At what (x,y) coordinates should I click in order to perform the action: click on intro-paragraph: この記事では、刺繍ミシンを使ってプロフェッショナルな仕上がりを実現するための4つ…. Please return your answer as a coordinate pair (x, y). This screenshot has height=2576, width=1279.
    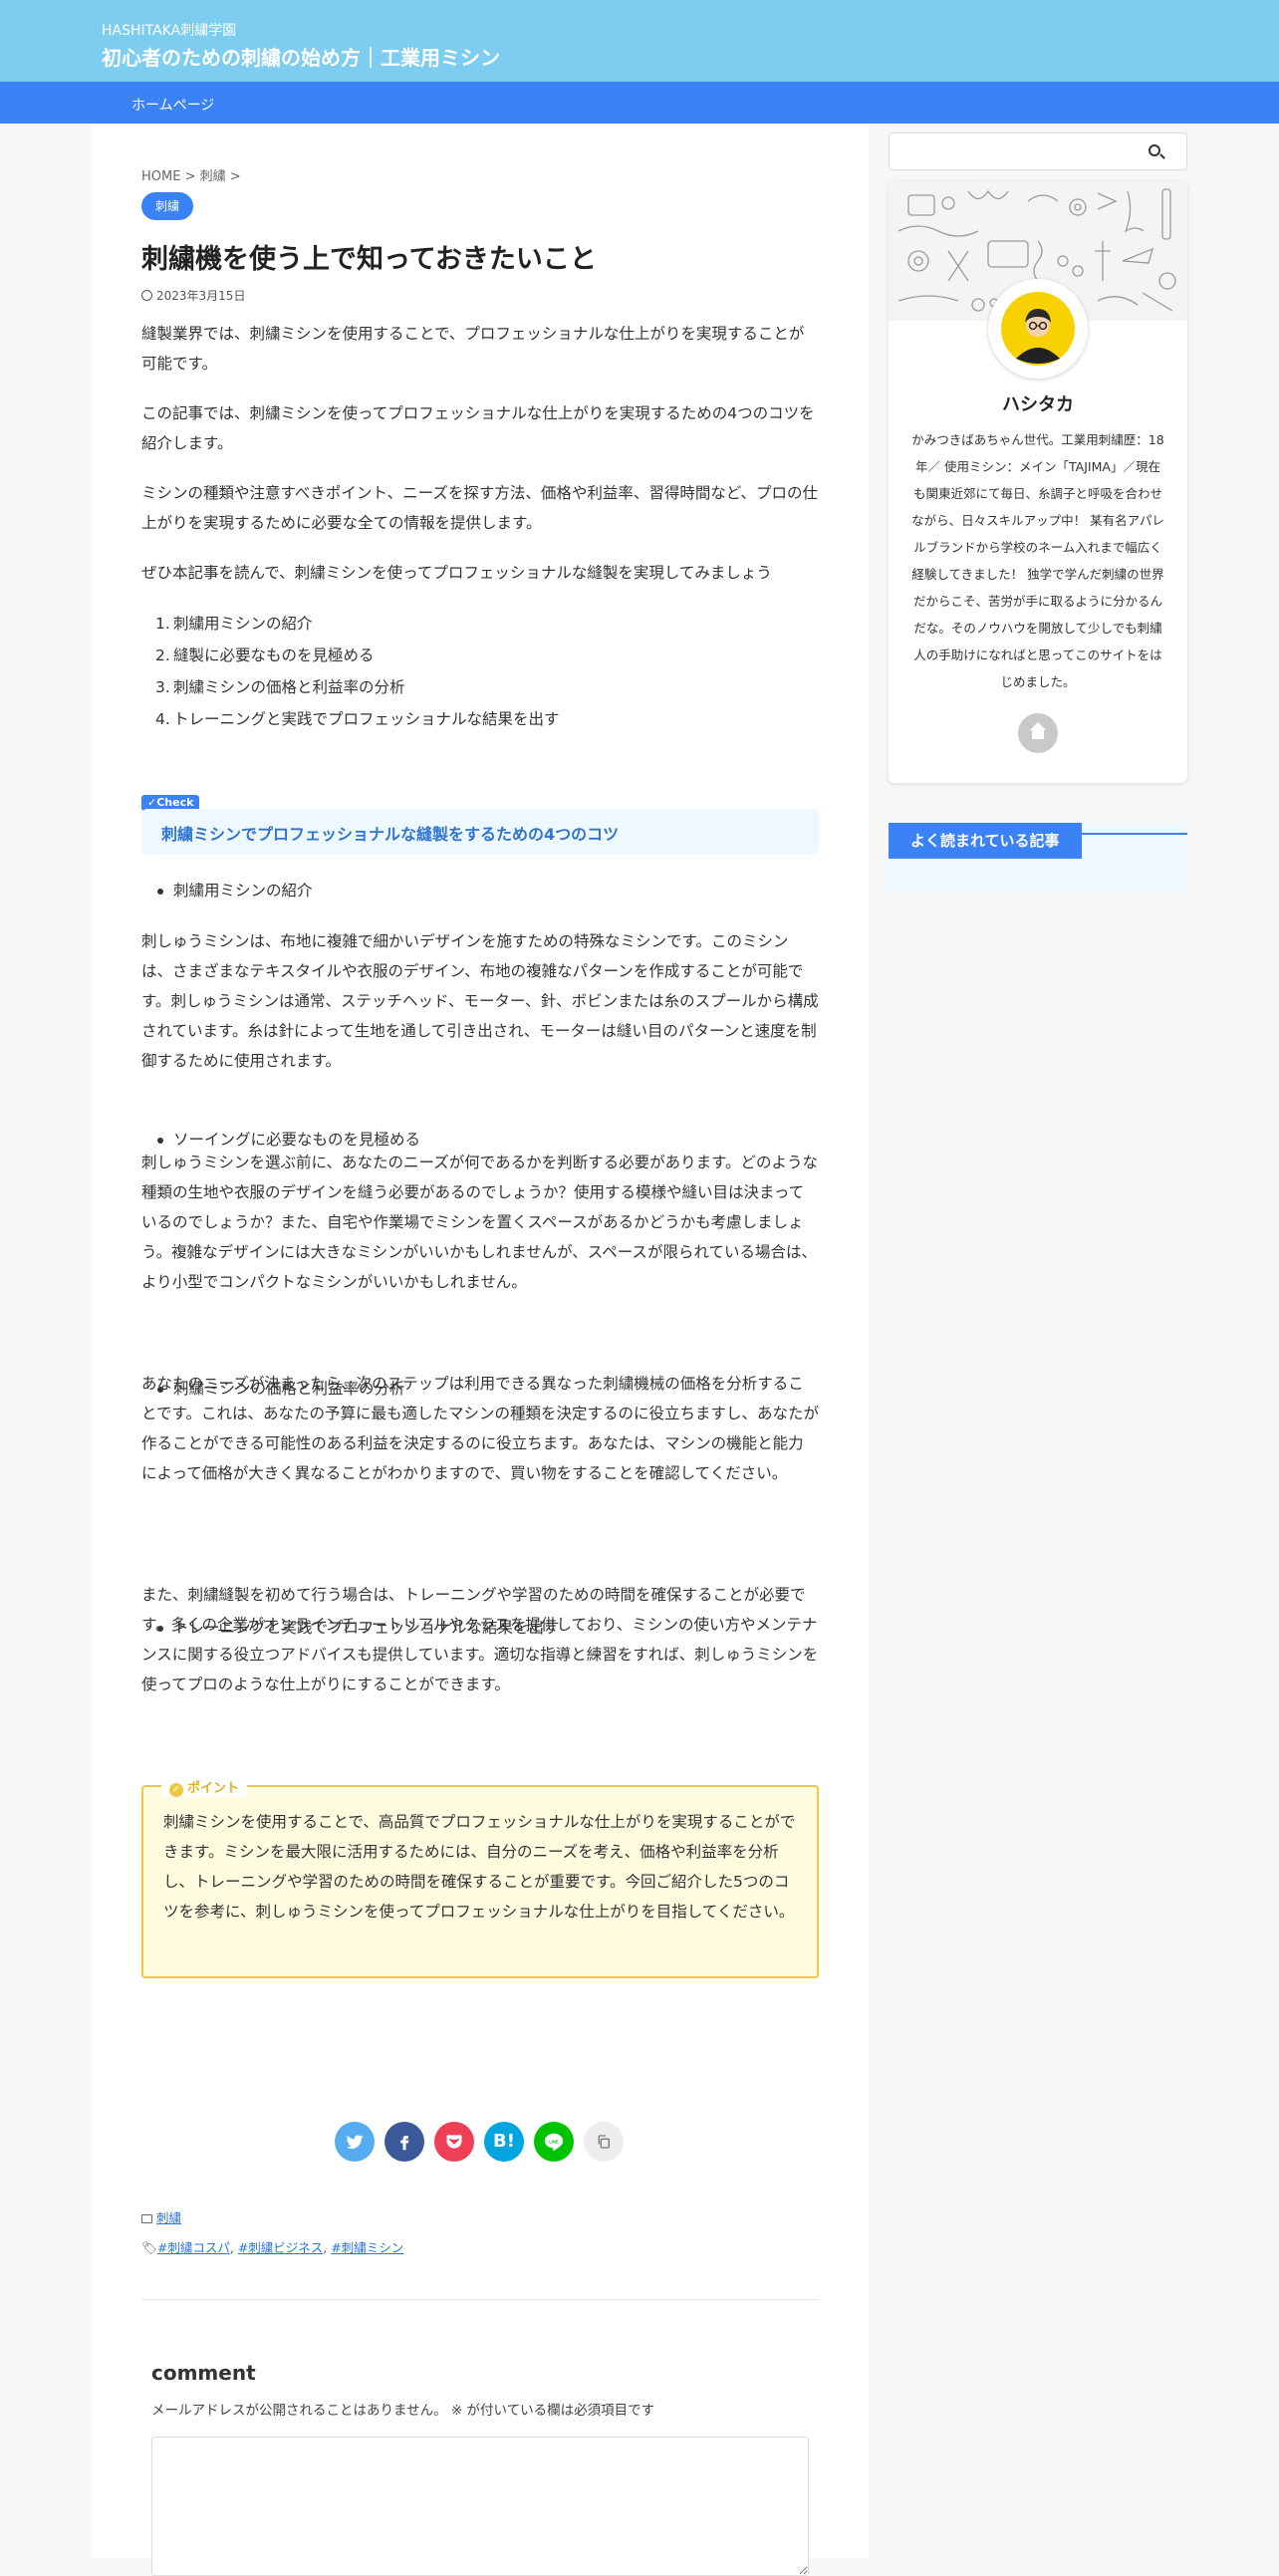
    Looking at the image, I should click on (478, 428).